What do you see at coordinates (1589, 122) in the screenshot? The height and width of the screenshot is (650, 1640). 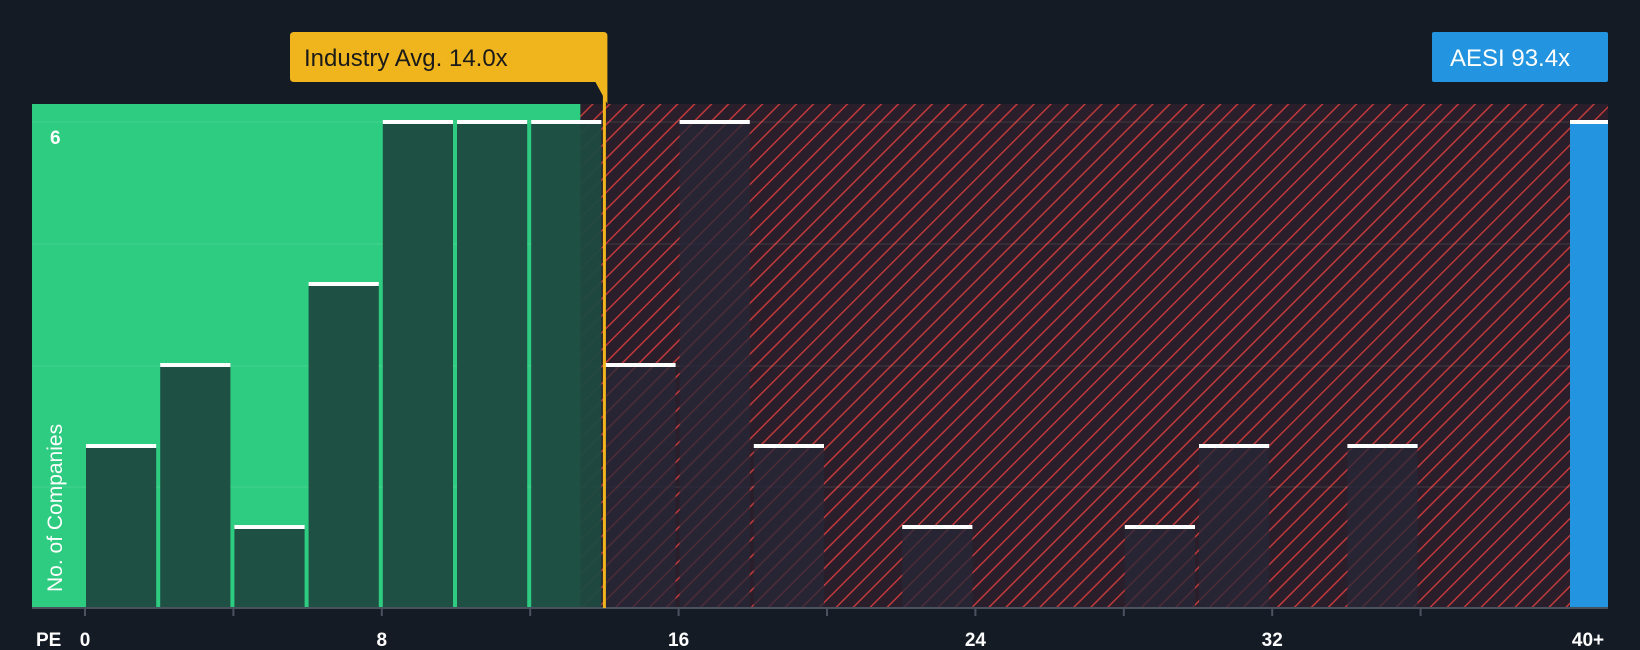 I see `company-bar-cap` at bounding box center [1589, 122].